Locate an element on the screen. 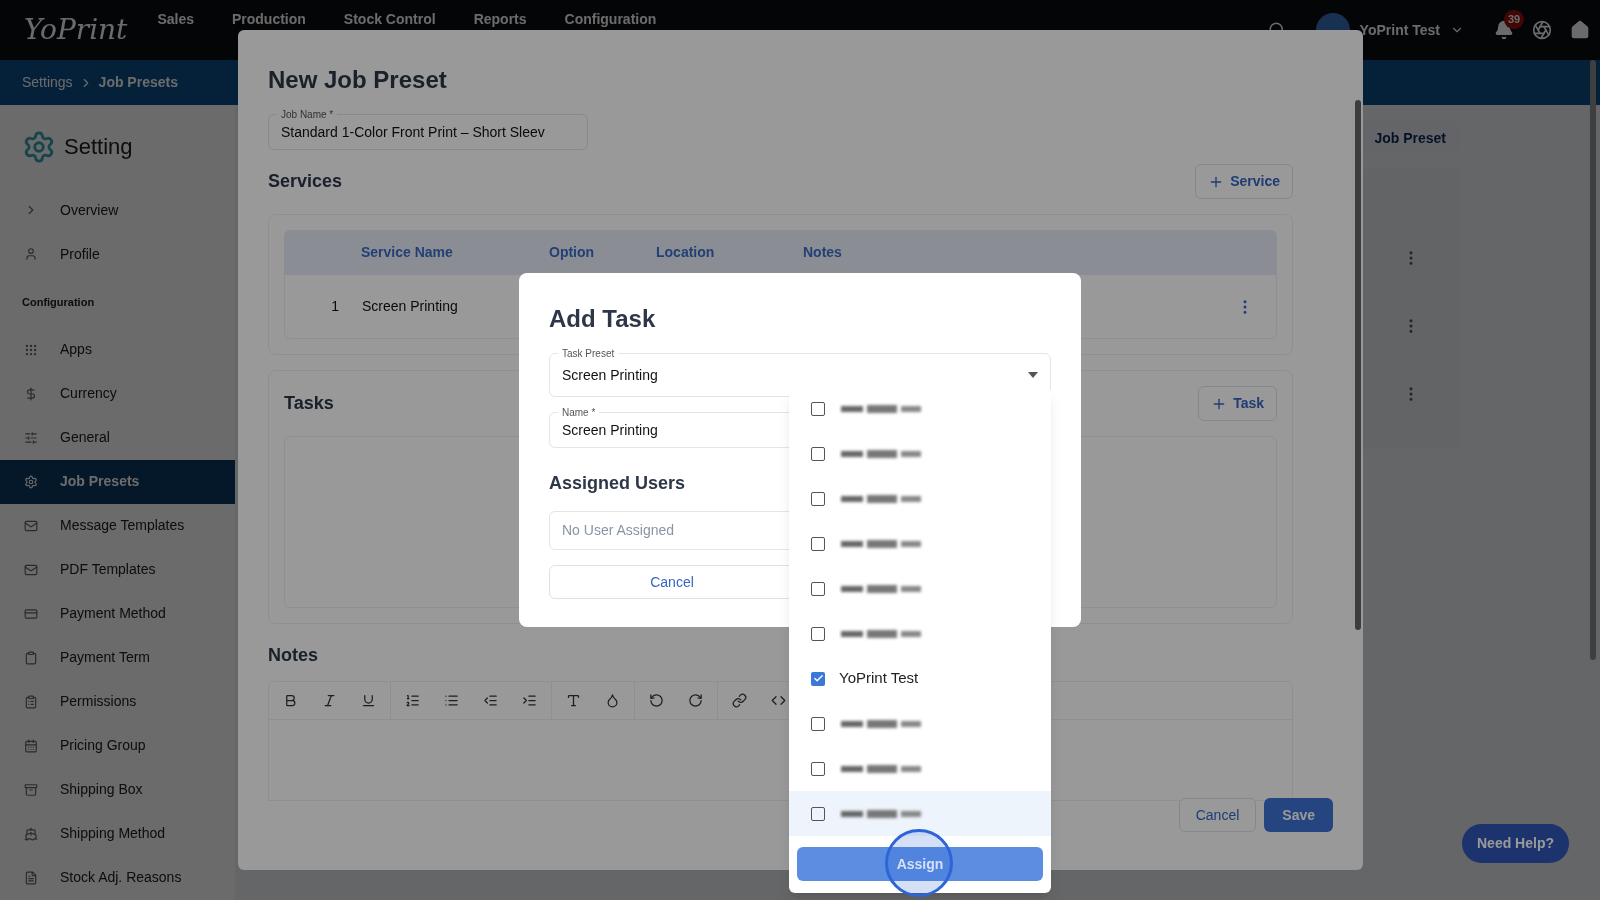 The image size is (1600, 900). cancel-button: Cancel is located at coordinates (1217, 815).